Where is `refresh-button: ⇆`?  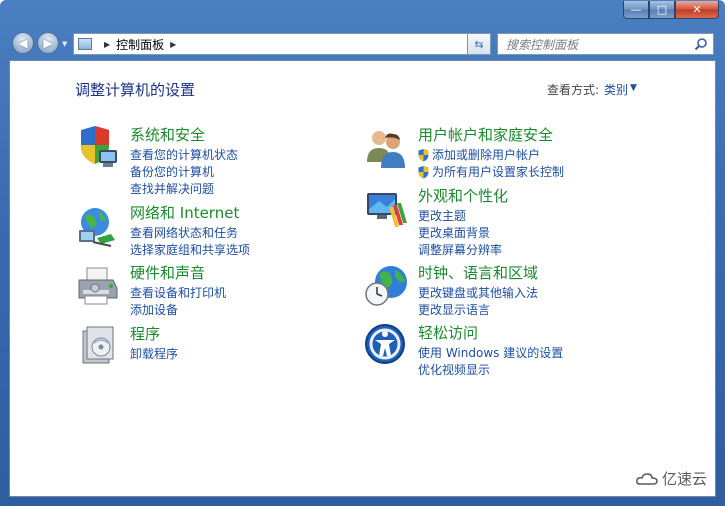 refresh-button: ⇆ is located at coordinates (479, 44).